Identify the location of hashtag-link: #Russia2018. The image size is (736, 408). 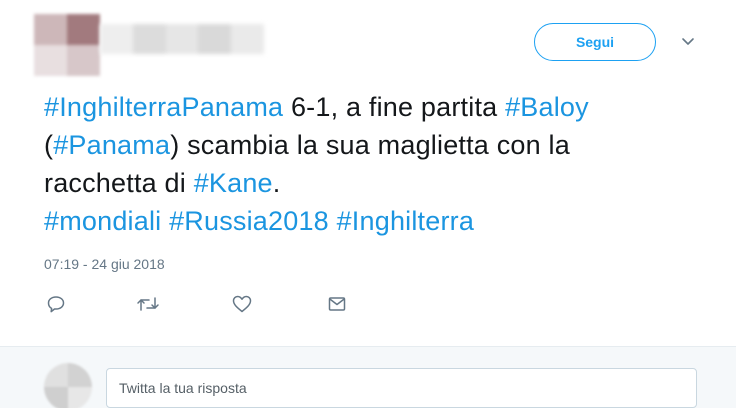
(249, 221).